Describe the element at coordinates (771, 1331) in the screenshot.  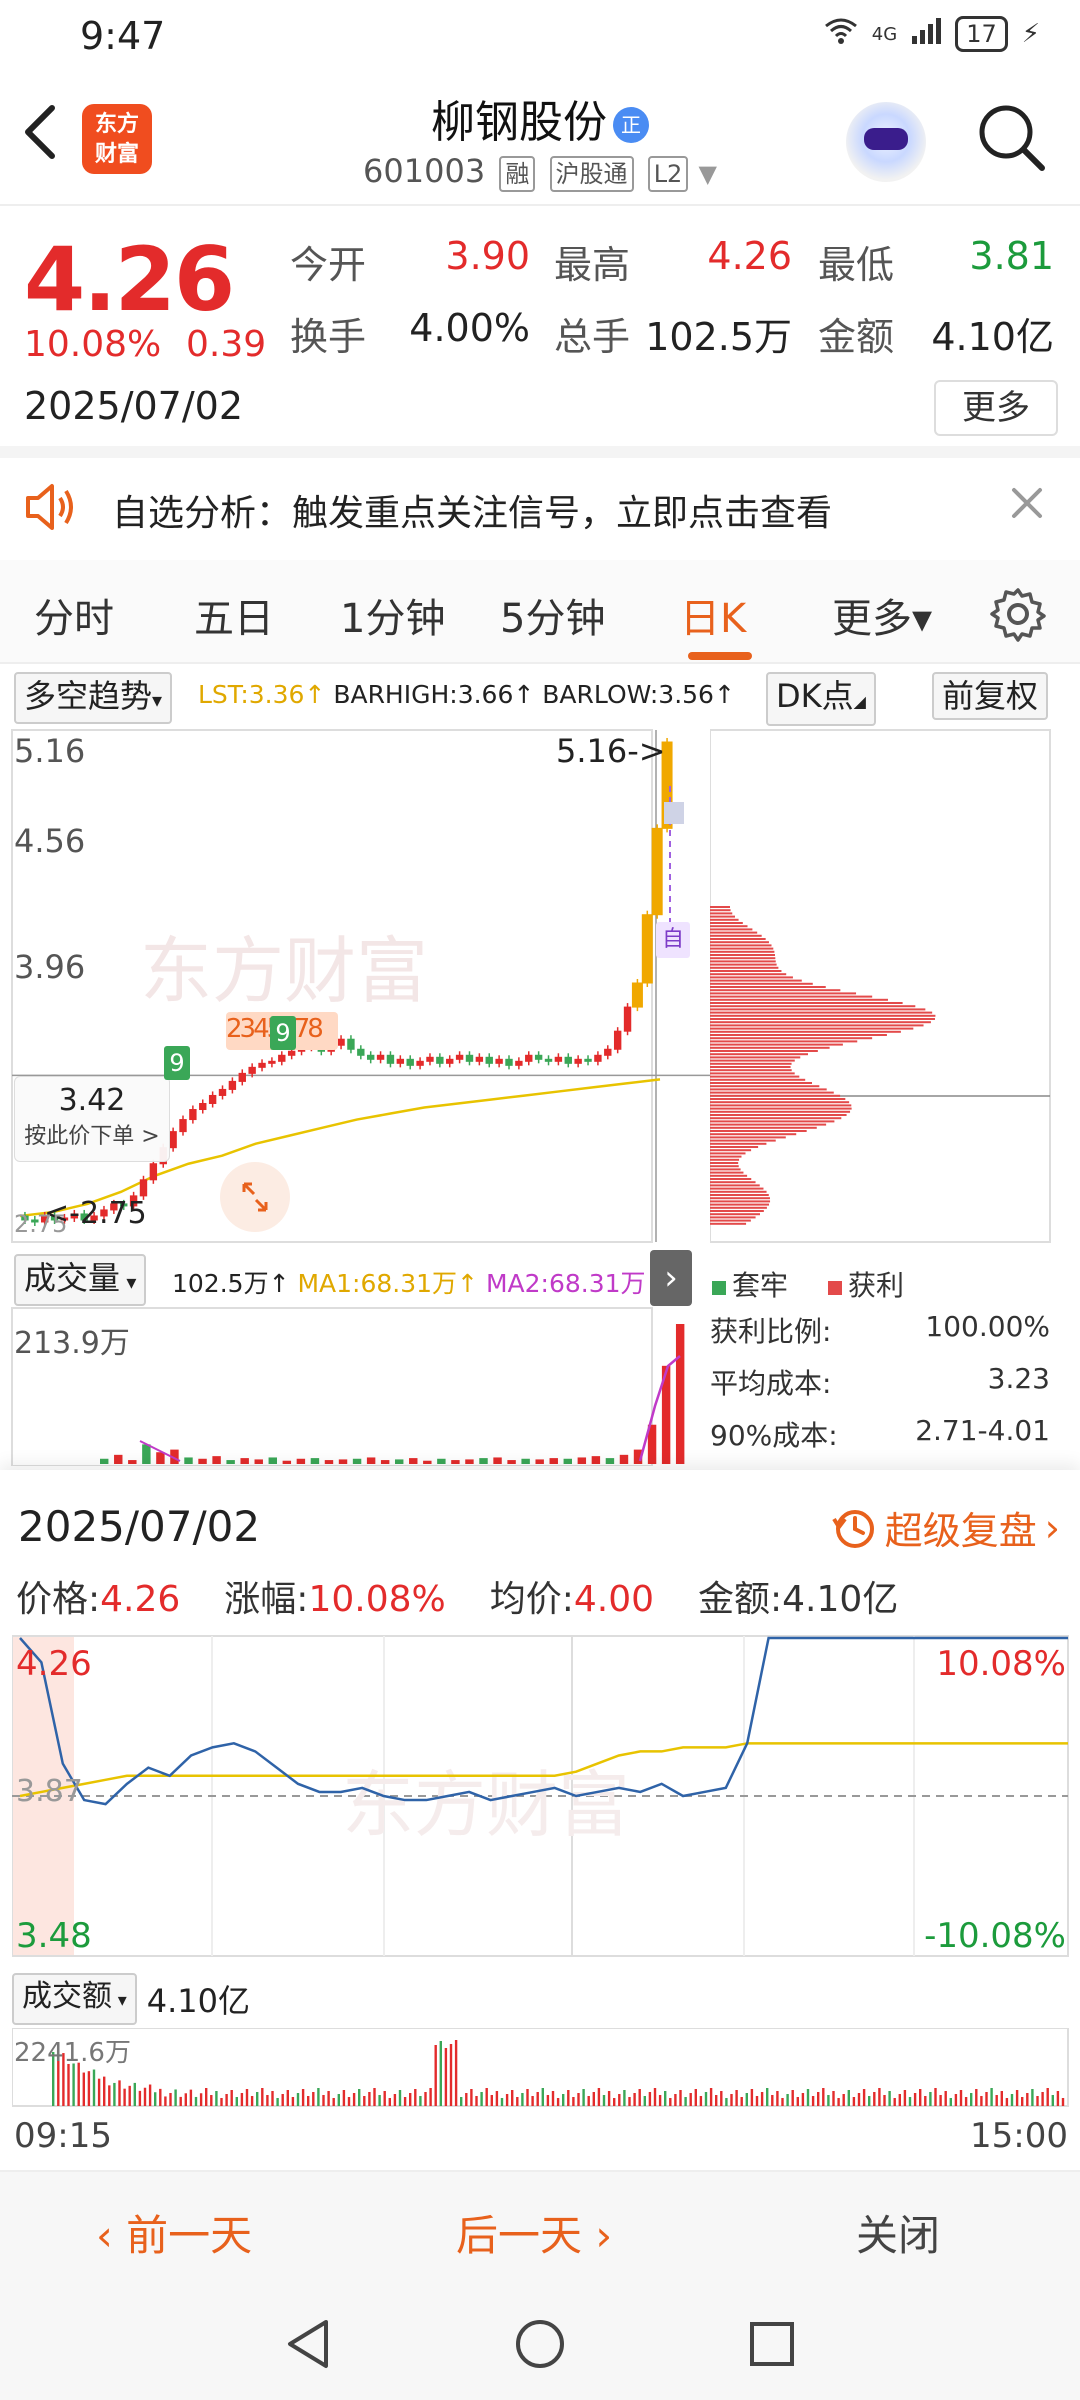
I see `stat-label: 获利比例:` at that location.